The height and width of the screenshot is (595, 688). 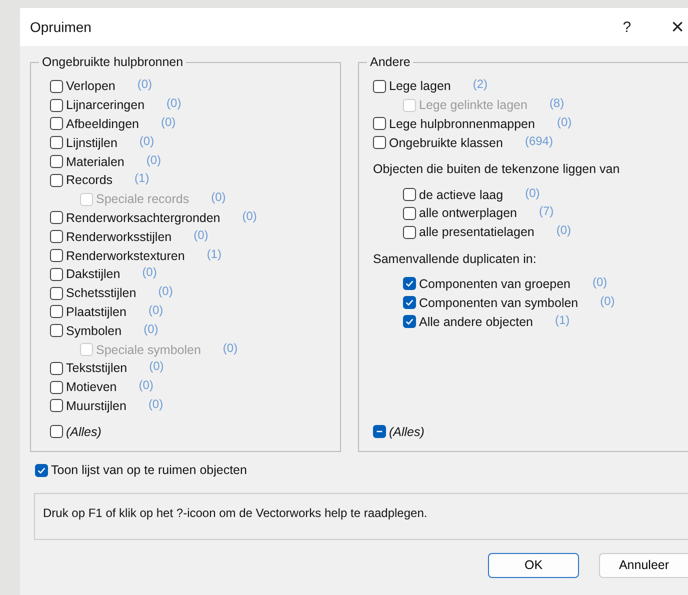 I want to click on window-title: Opruimen, so click(x=61, y=27).